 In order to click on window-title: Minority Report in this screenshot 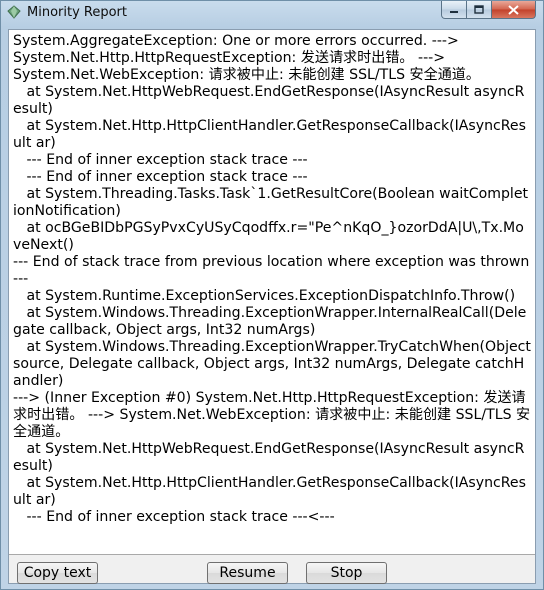, I will do `click(77, 12)`.